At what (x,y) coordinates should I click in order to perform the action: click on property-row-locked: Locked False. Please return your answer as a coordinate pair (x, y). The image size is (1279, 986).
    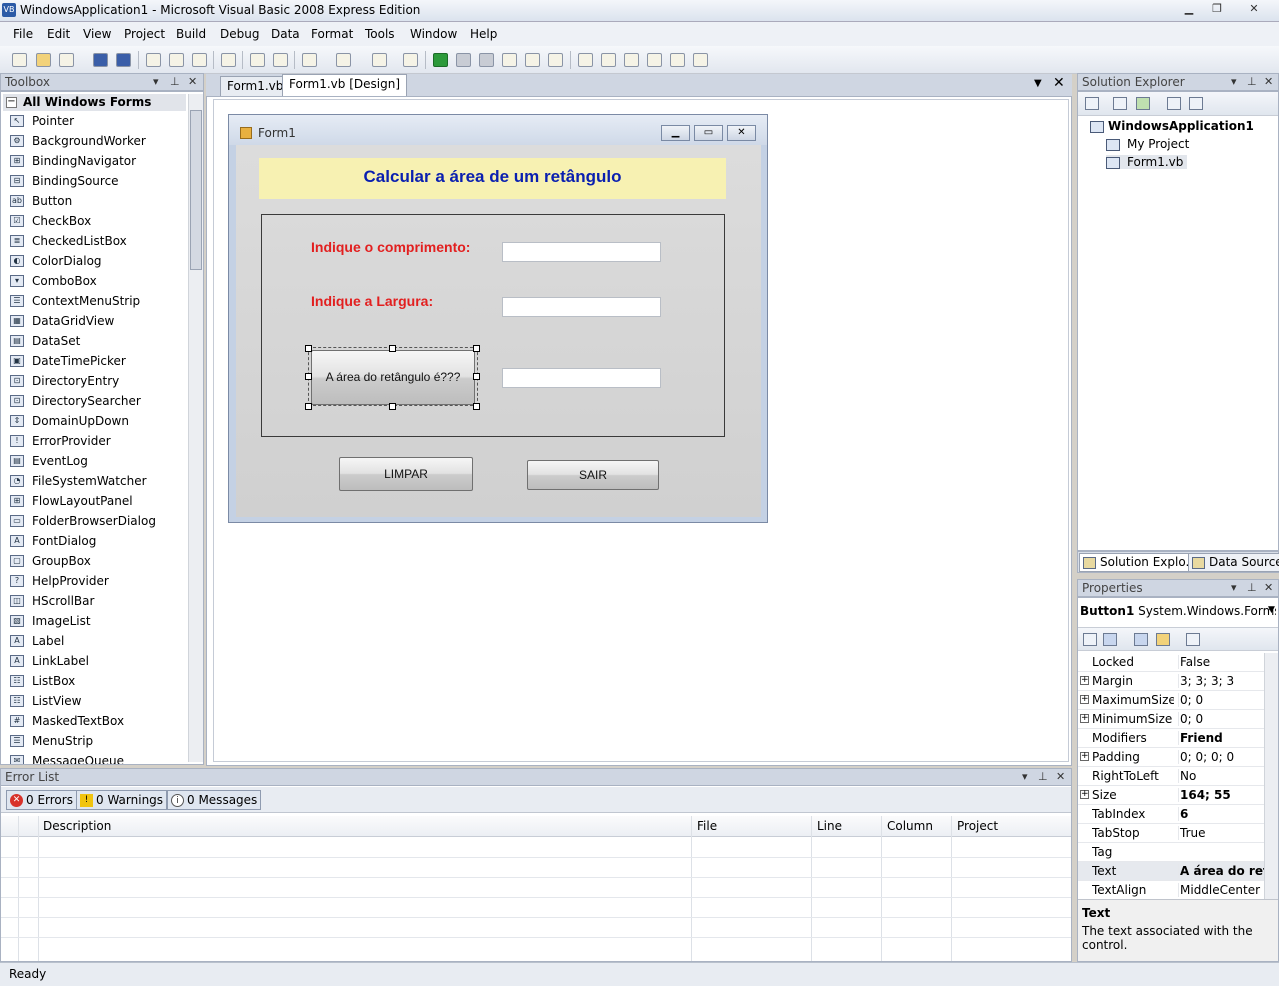
    Looking at the image, I should click on (1171, 662).